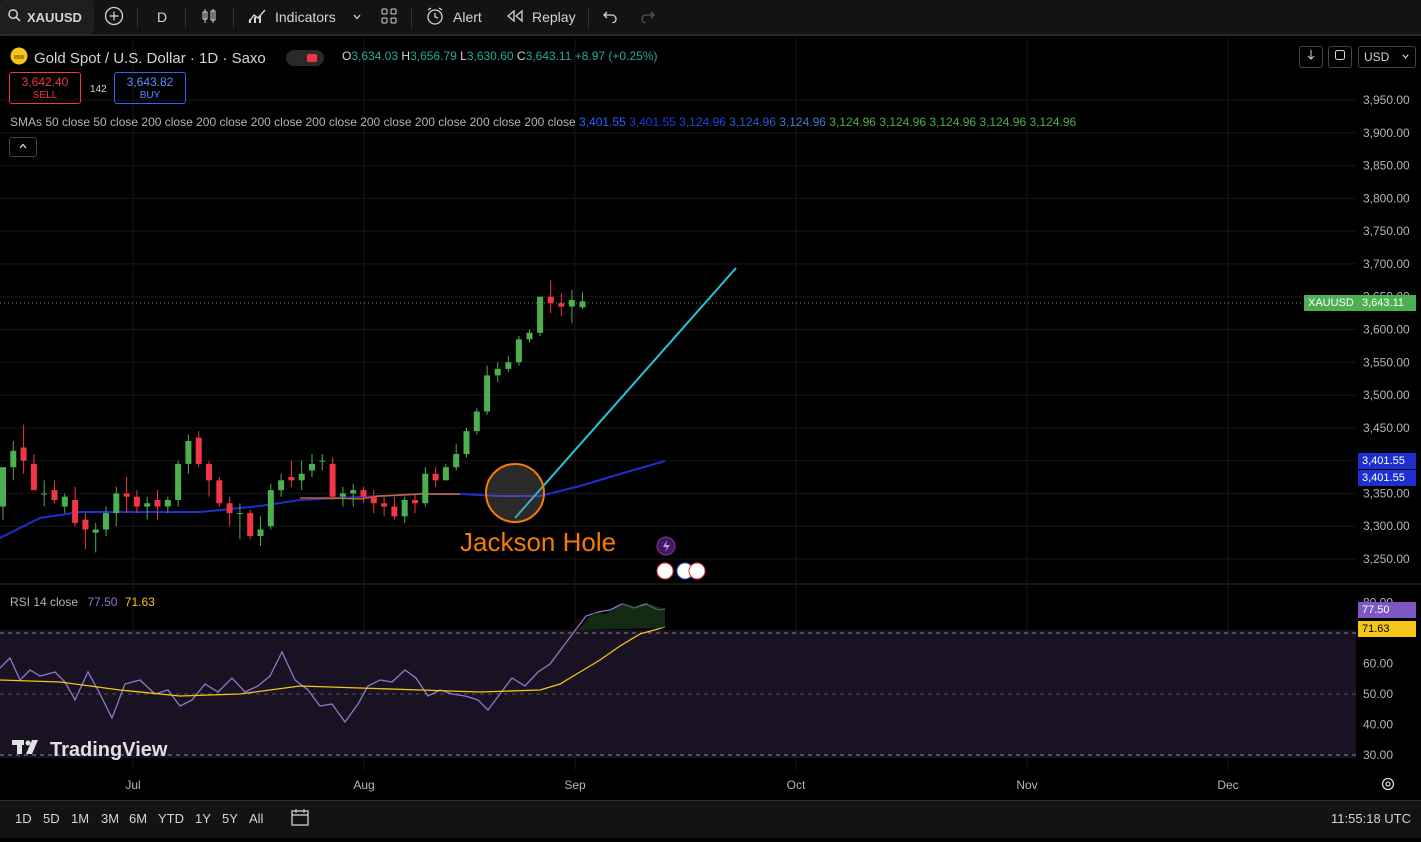 The width and height of the screenshot is (1421, 842). I want to click on trend-line, so click(625, 393).